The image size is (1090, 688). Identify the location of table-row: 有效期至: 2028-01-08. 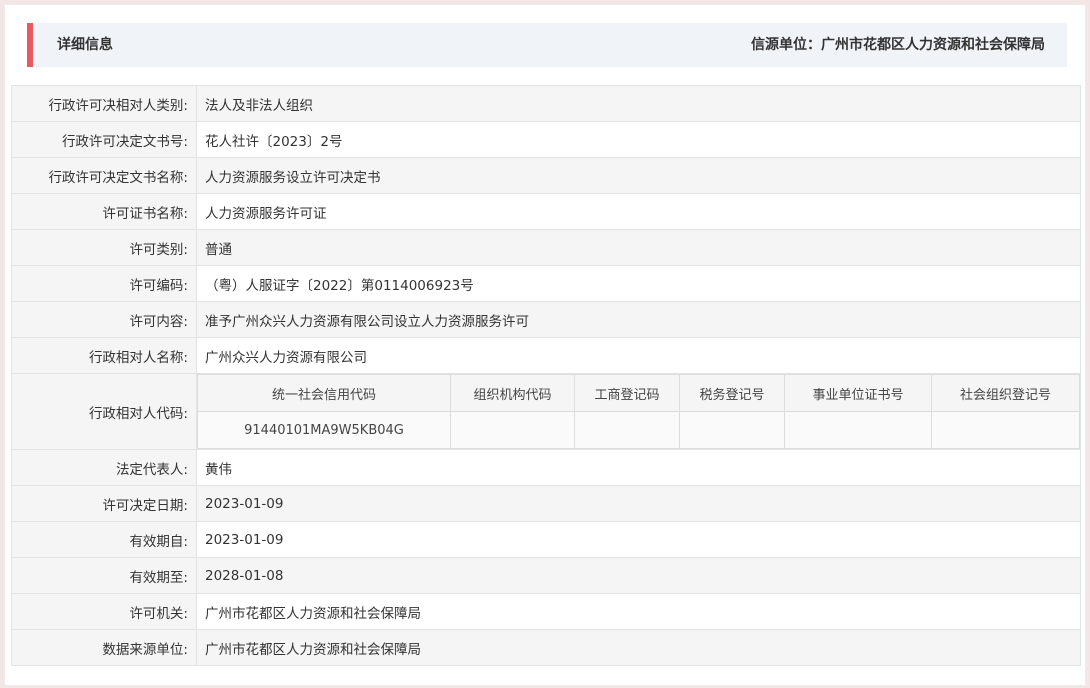
(546, 575).